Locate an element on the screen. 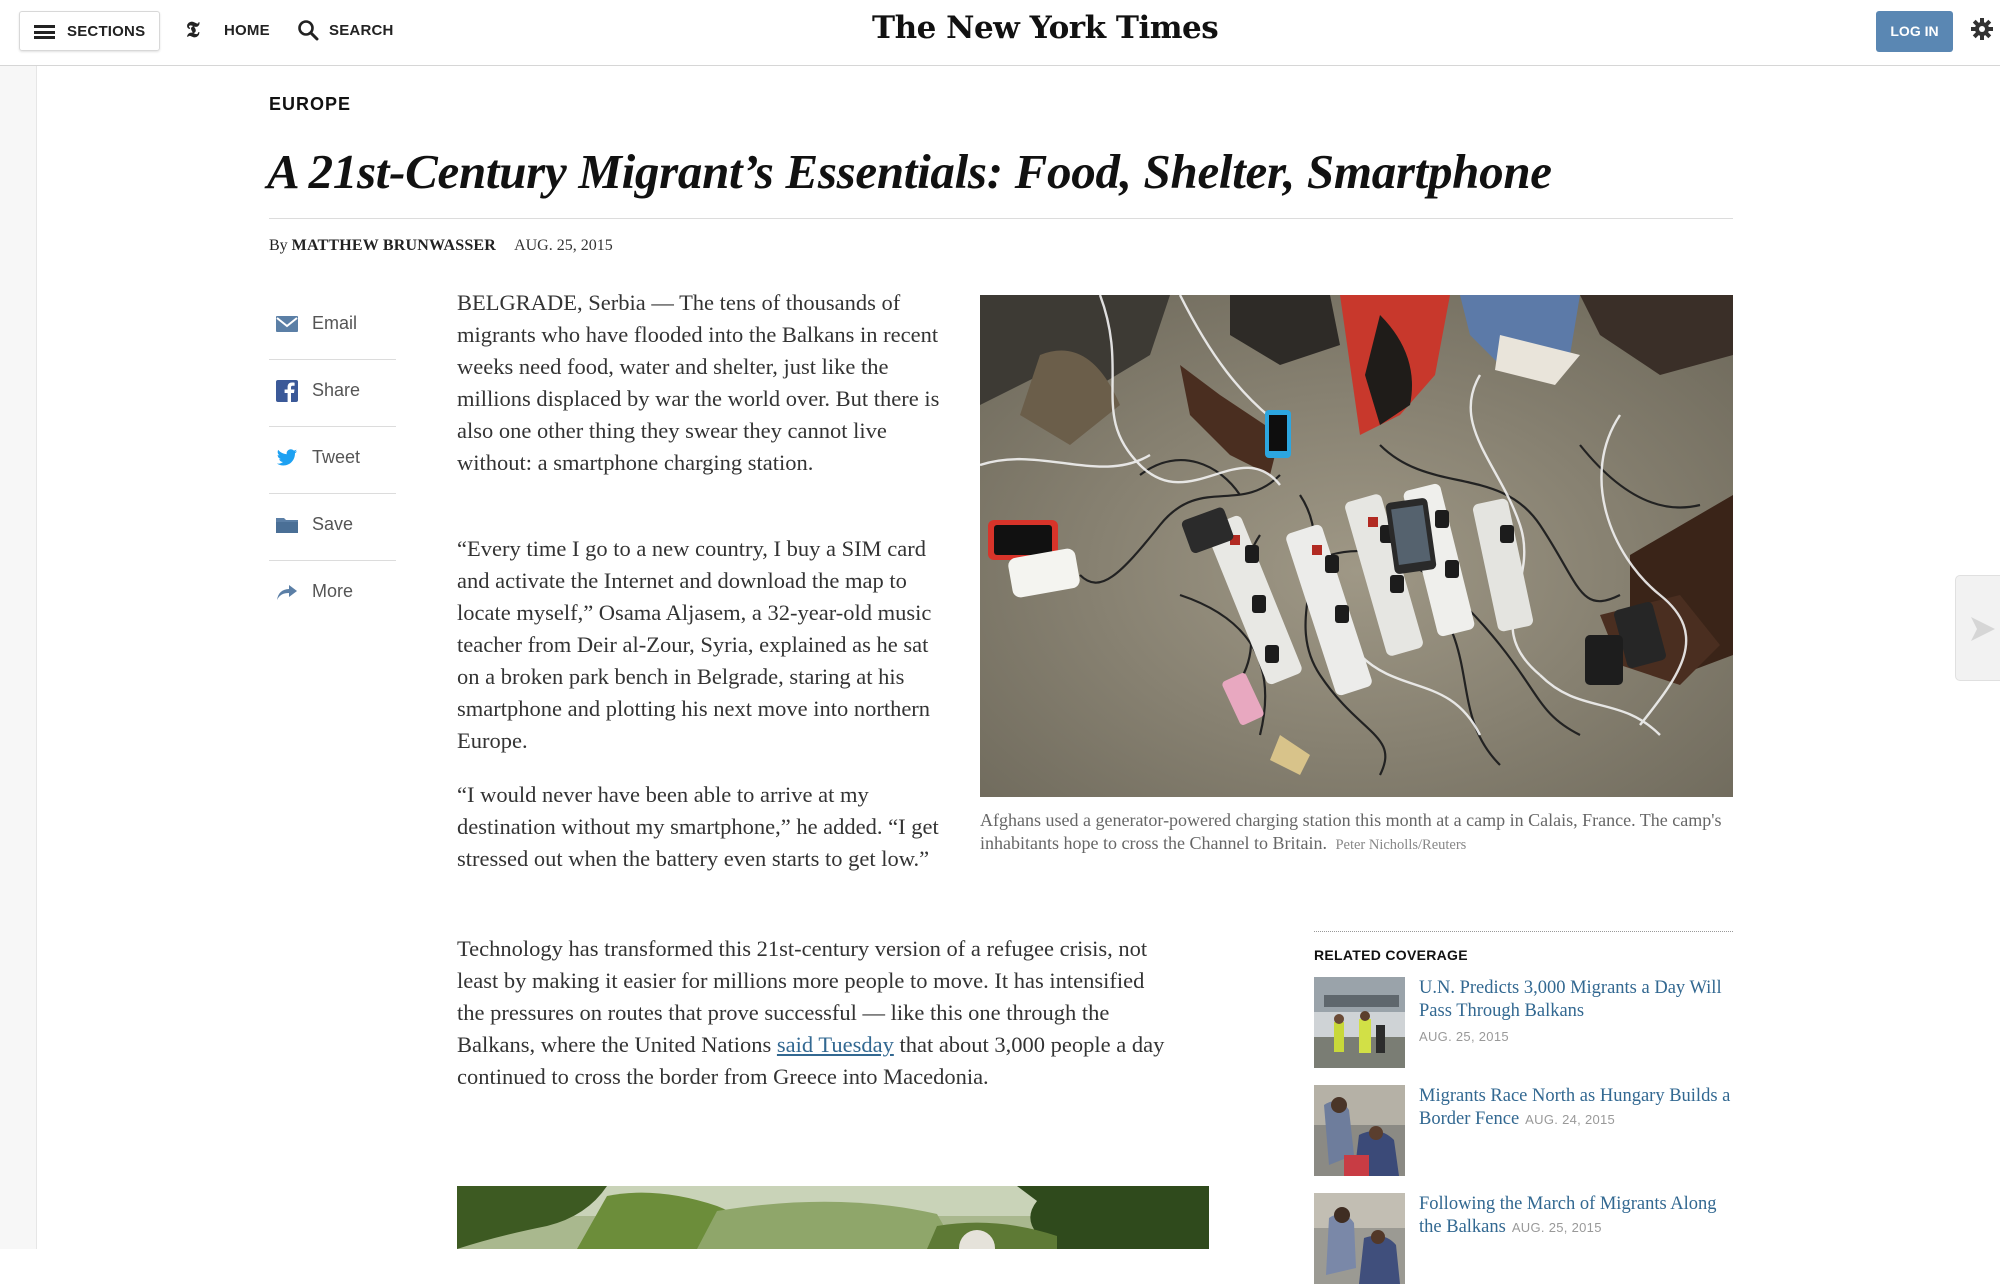  charging-station-photo is located at coordinates (1356, 546).